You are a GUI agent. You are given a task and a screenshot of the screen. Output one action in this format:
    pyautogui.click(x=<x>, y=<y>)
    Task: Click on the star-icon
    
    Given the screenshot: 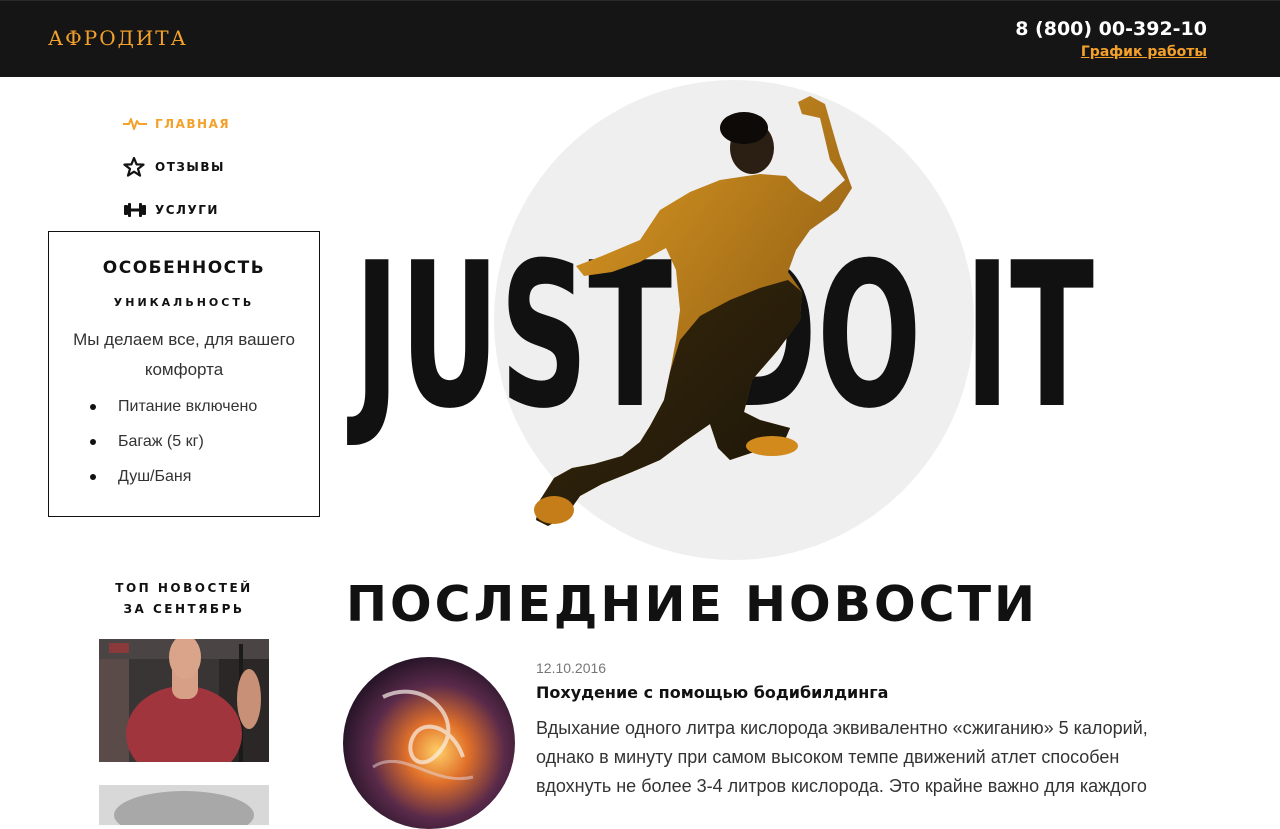 What is the action you would take?
    pyautogui.click(x=135, y=167)
    